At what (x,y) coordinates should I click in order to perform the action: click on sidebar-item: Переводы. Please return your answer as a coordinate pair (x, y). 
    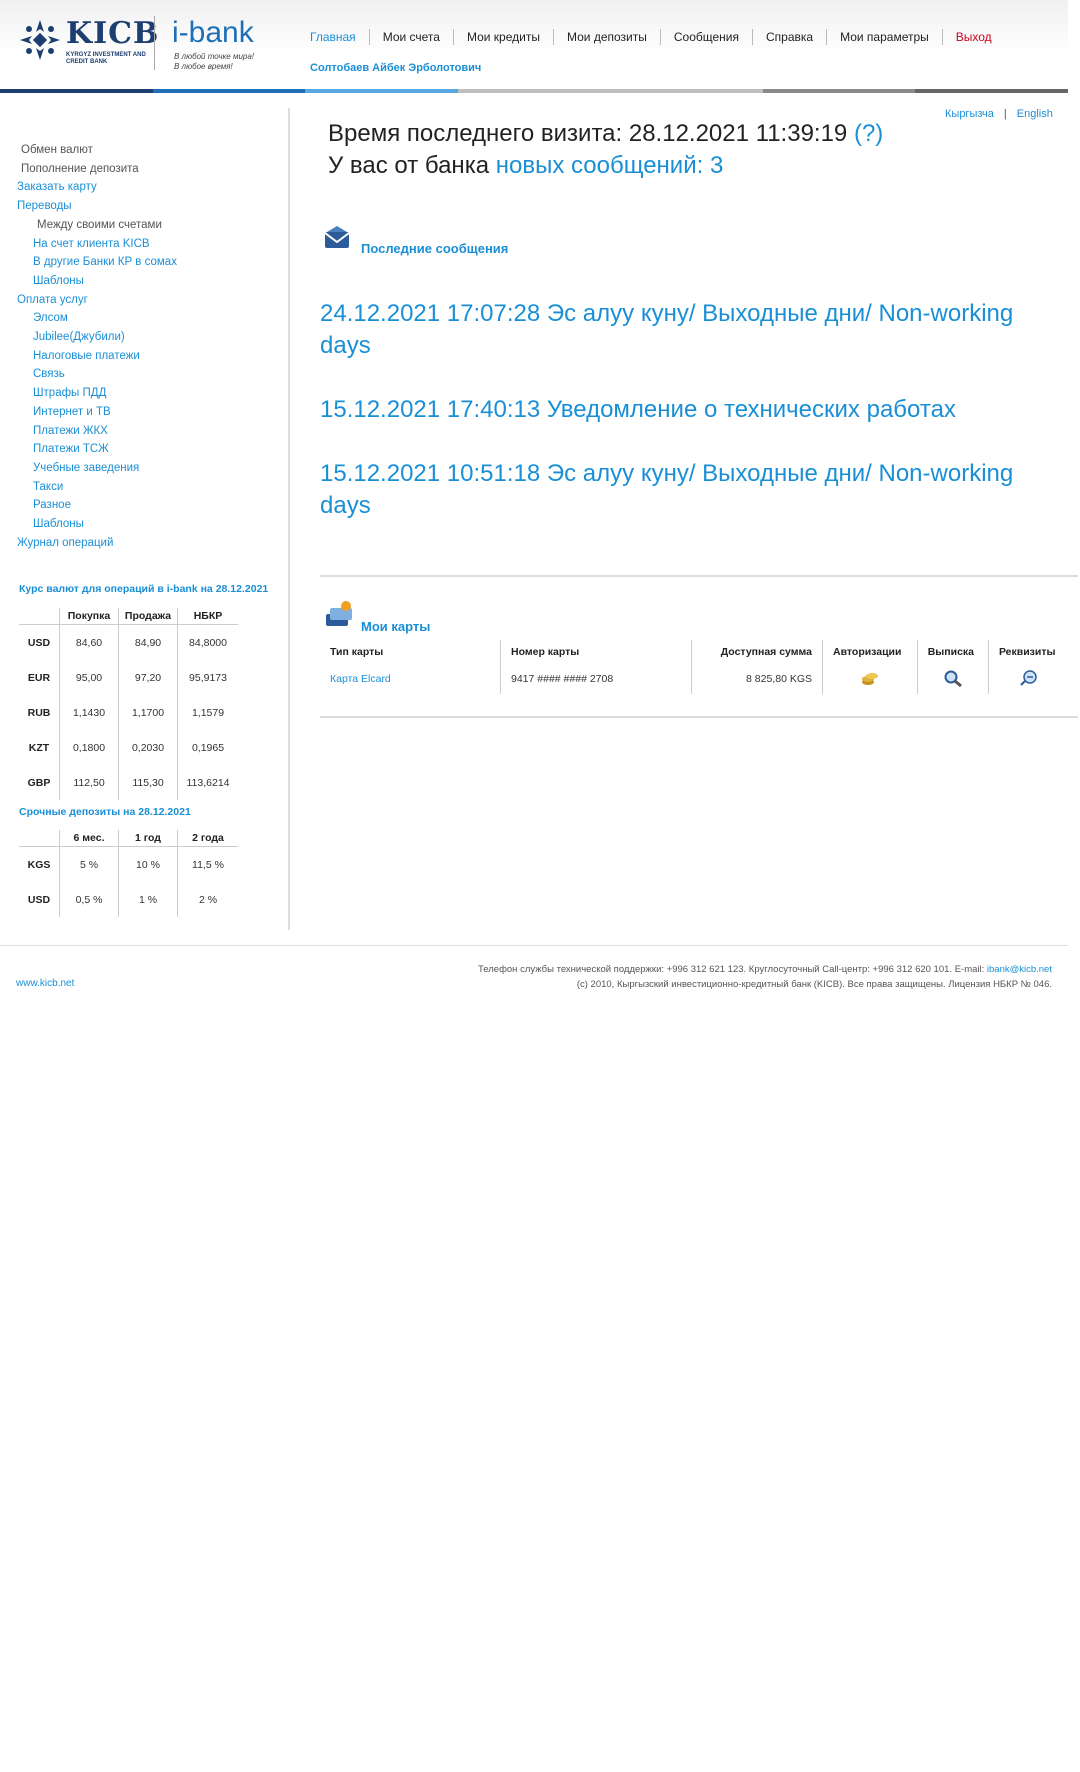
    Looking at the image, I should click on (97, 206).